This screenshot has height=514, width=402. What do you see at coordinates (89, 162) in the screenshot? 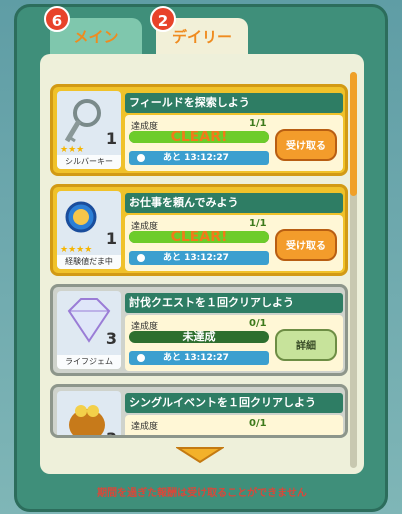
I see `reward-name: シルバーキー` at bounding box center [89, 162].